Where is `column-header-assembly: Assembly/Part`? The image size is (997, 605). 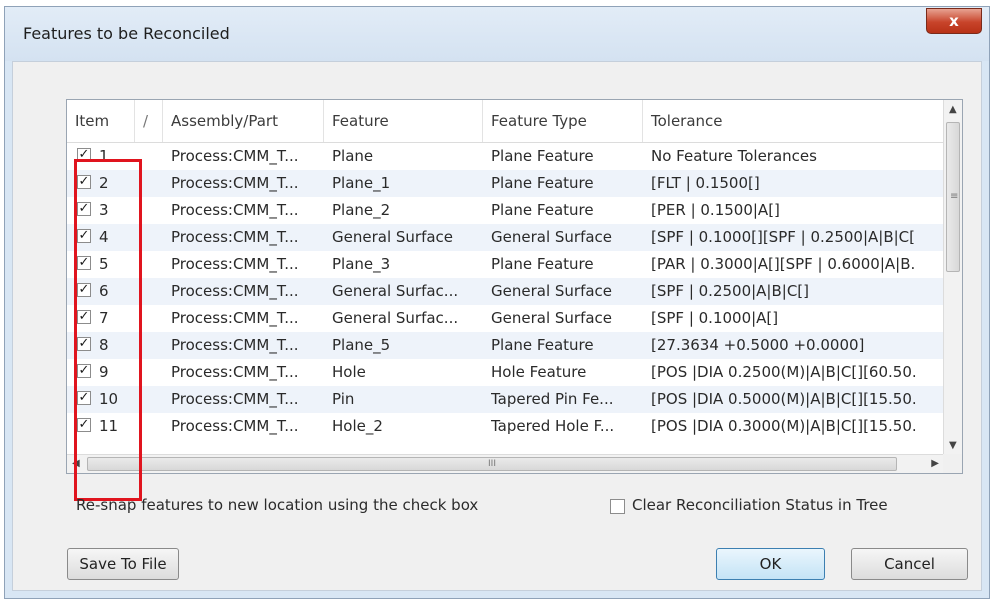 column-header-assembly: Assembly/Part is located at coordinates (243, 121).